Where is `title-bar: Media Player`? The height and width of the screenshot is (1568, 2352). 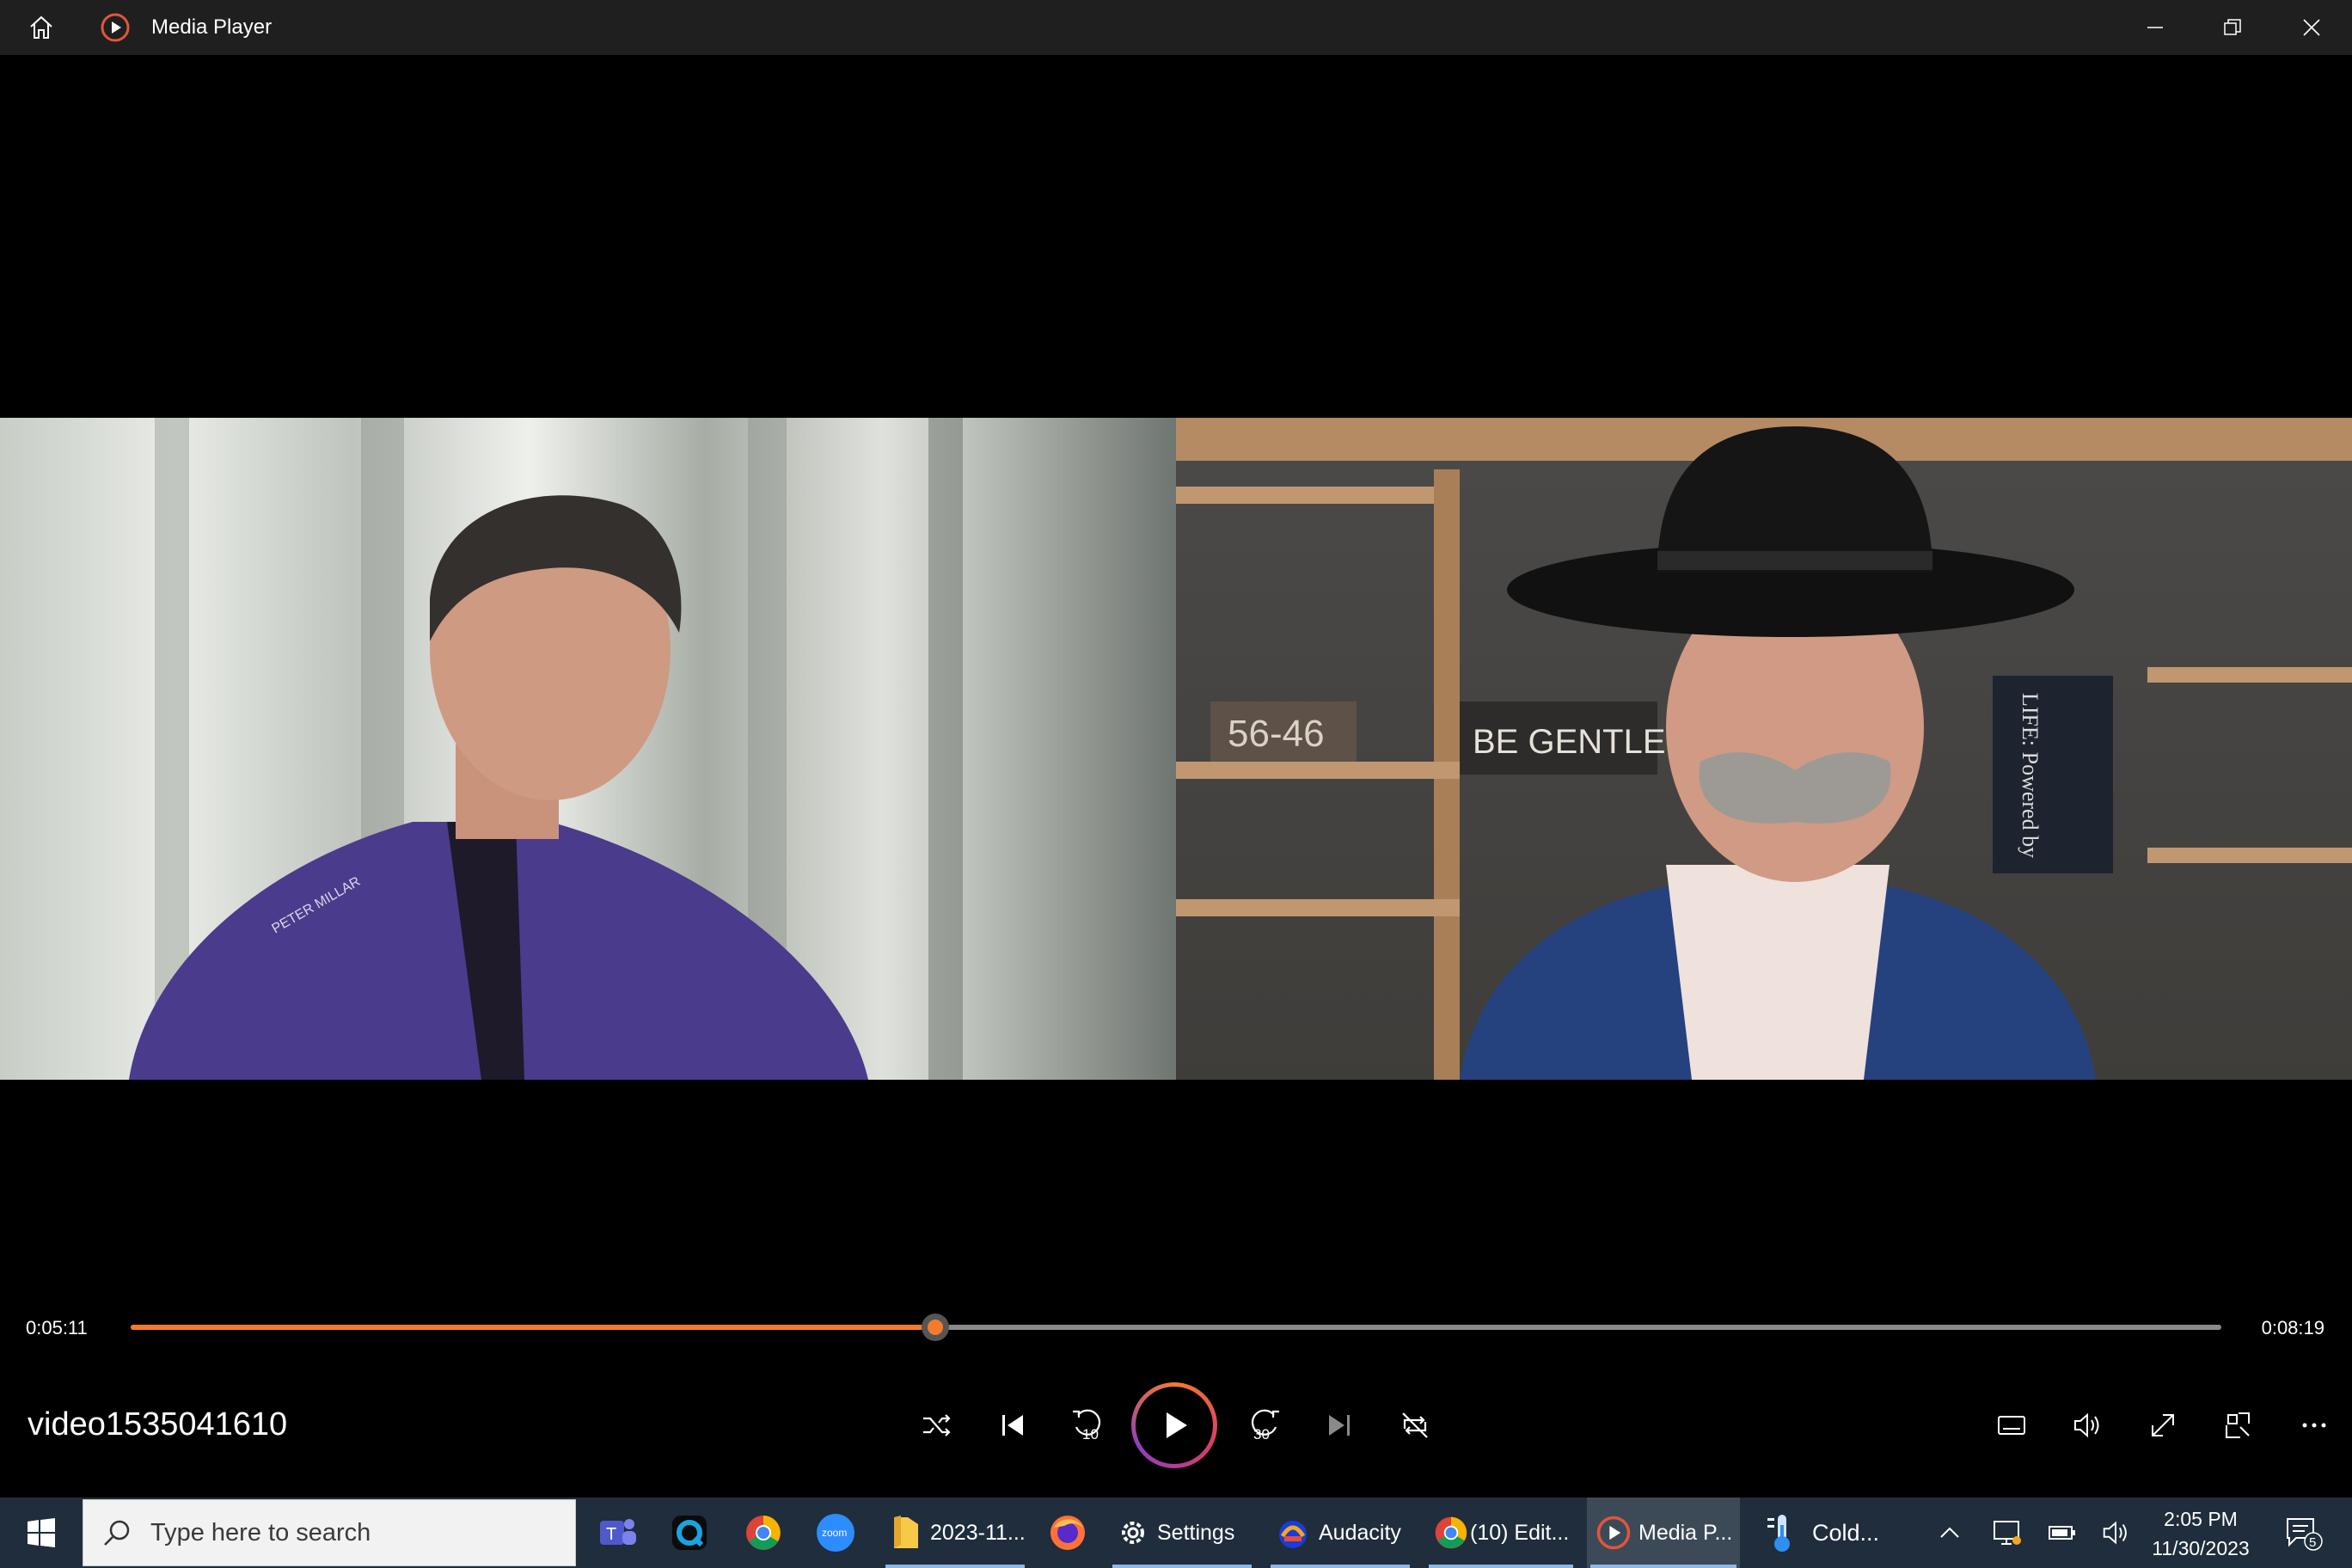 title-bar: Media Player is located at coordinates (1176, 27).